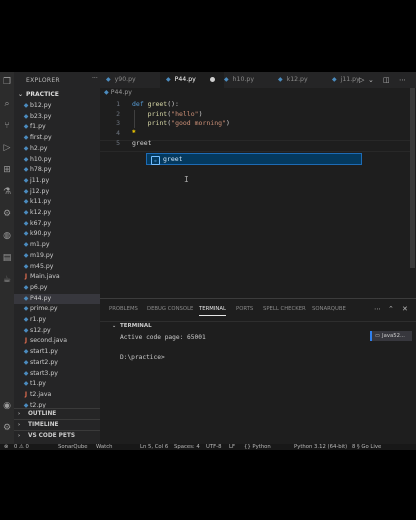  What do you see at coordinates (57, 384) in the screenshot?
I see `file-item: ◆ t1.py` at bounding box center [57, 384].